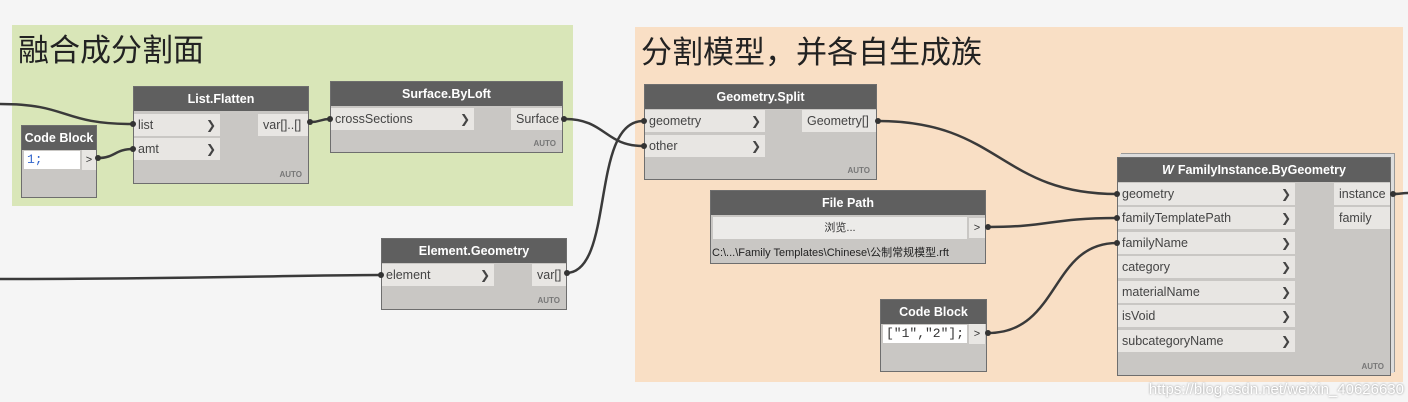  Describe the element at coordinates (191, 277) in the screenshot. I see `wire-input-element` at that location.